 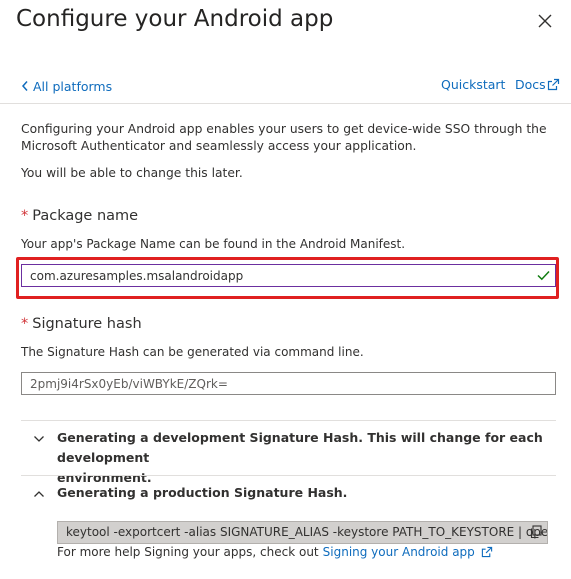 What do you see at coordinates (39, 439) in the screenshot?
I see `chevron-down-icon` at bounding box center [39, 439].